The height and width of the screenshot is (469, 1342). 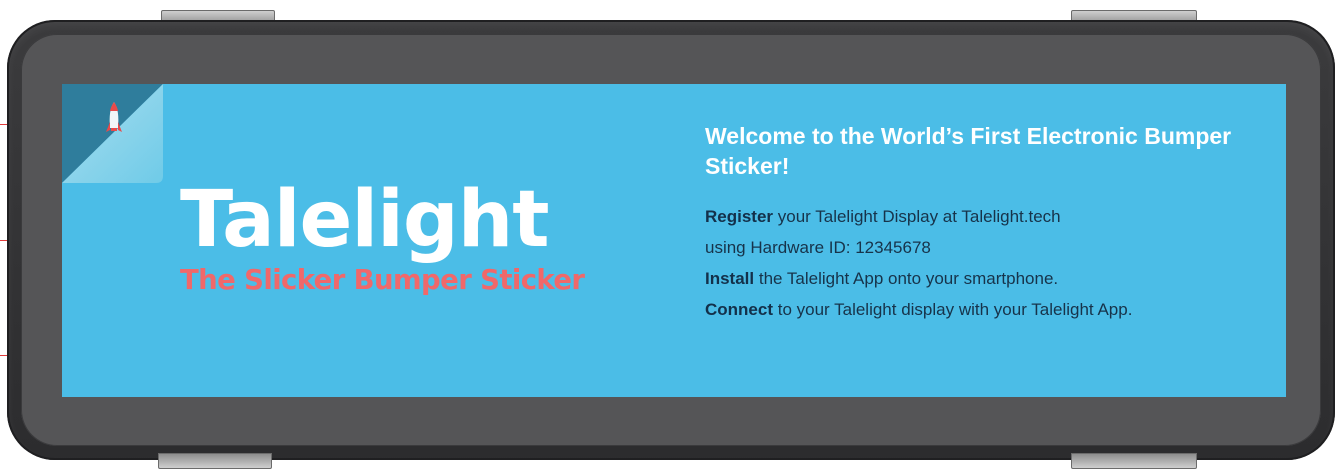 I want to click on step-keyword: Connect, so click(x=739, y=309).